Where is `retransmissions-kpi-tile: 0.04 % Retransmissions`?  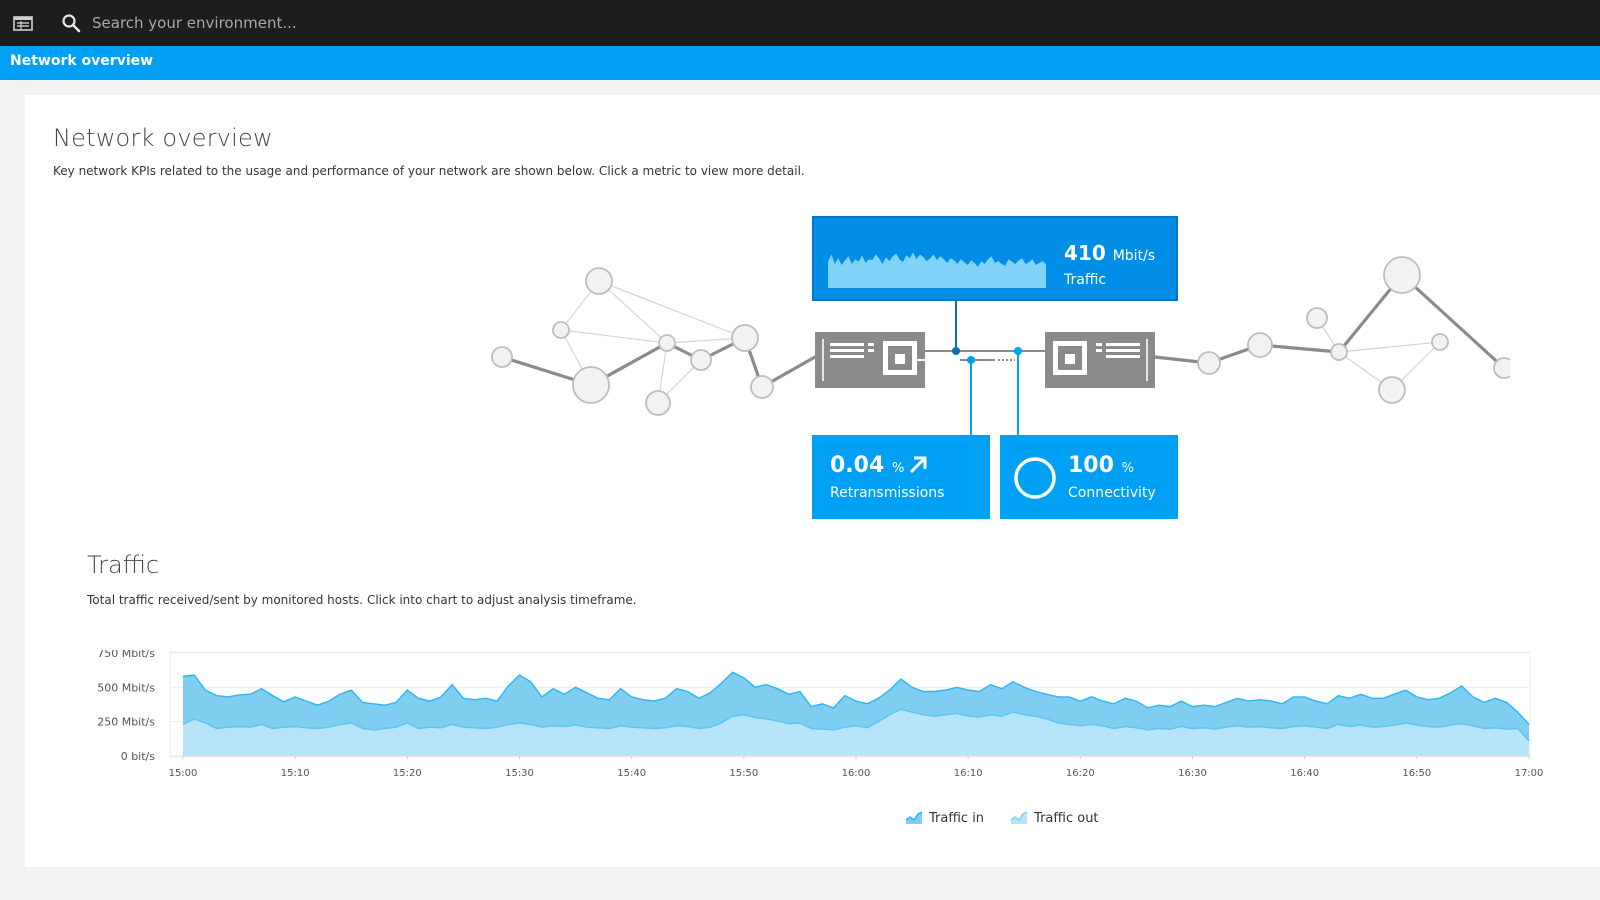 retransmissions-kpi-tile: 0.04 % Retransmissions is located at coordinates (901, 477).